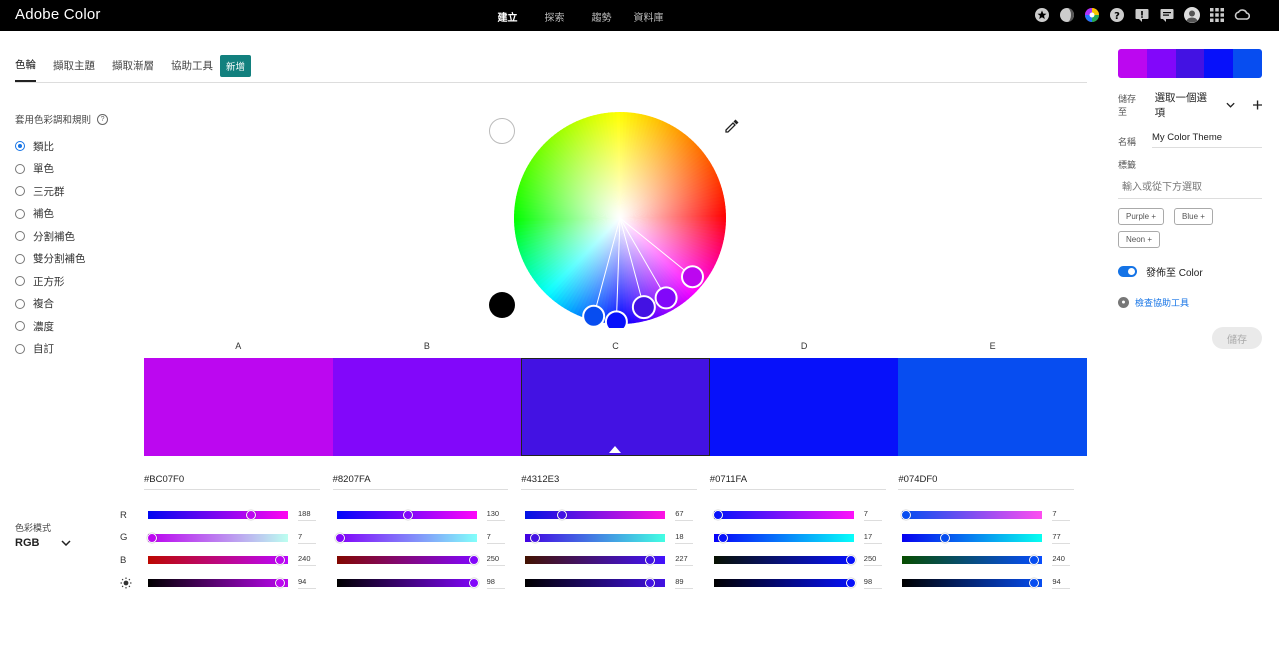  Describe the element at coordinates (1142, 15) in the screenshot. I see `alert-icon` at that location.